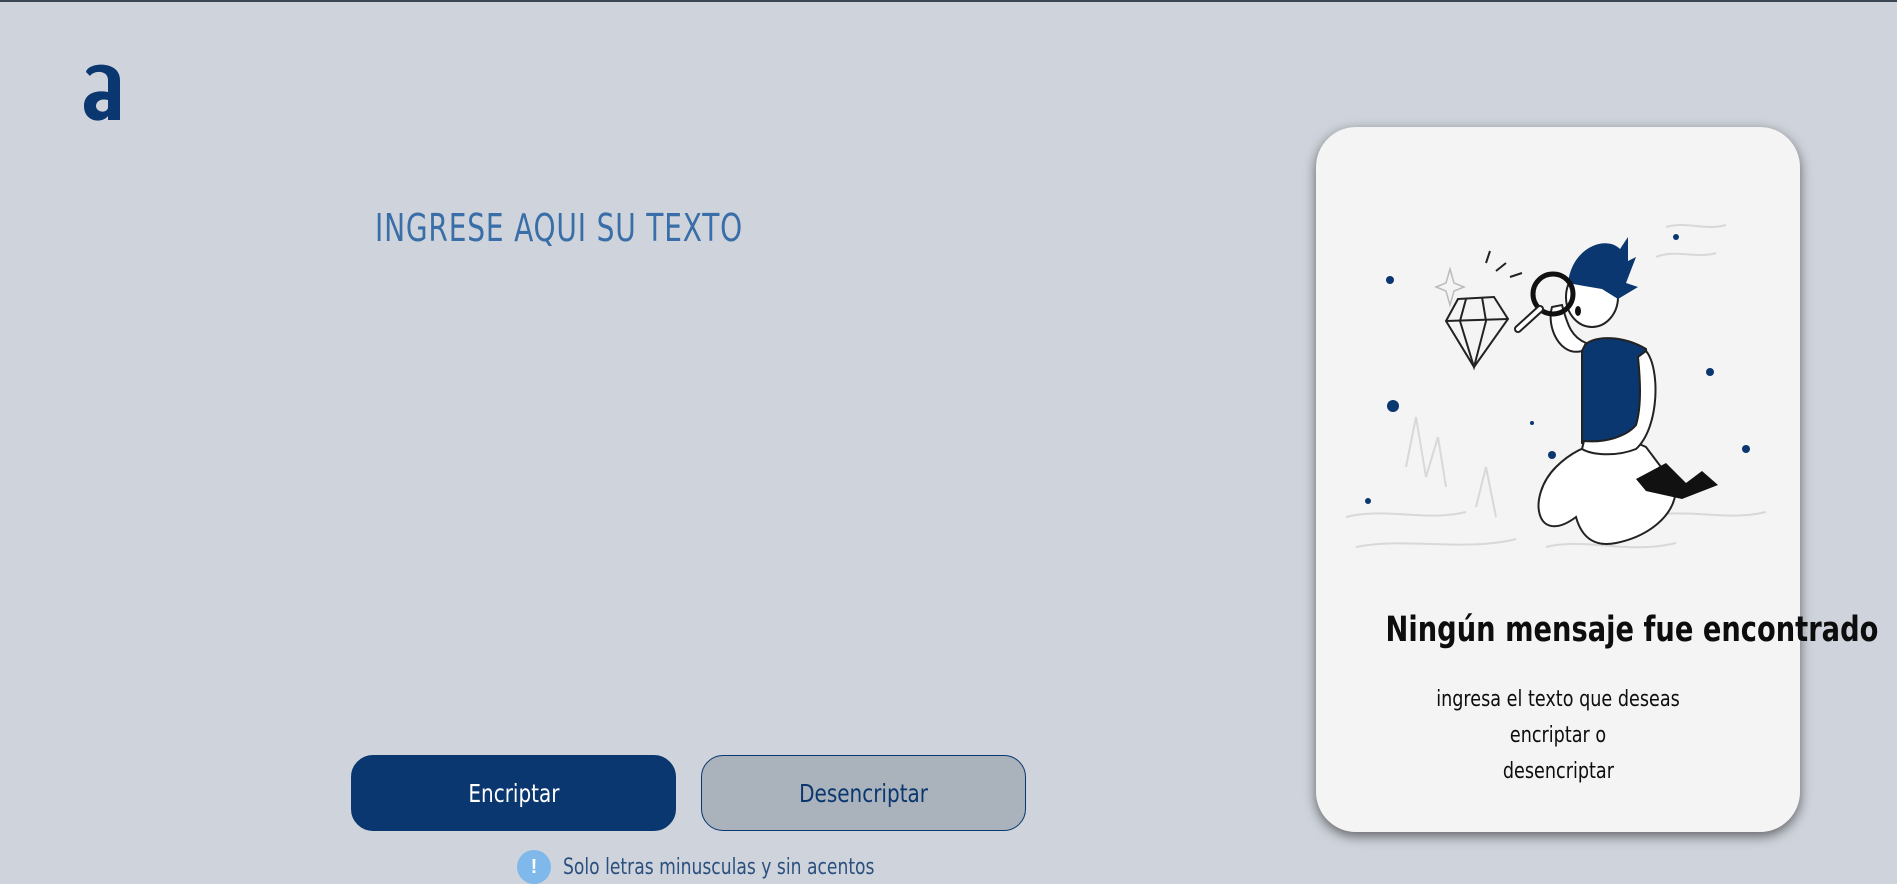  Describe the element at coordinates (559, 228) in the screenshot. I see `input-title: INGRESE AQUI SU TEXTO` at that location.